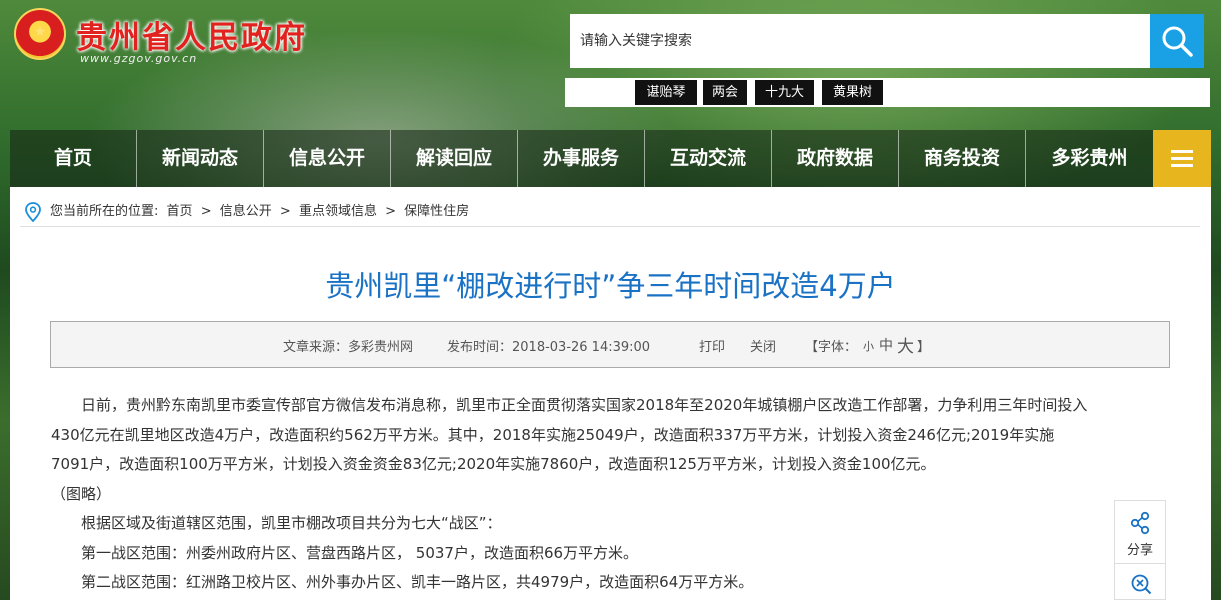 The image size is (1221, 600). I want to click on search-icon, so click(1177, 41).